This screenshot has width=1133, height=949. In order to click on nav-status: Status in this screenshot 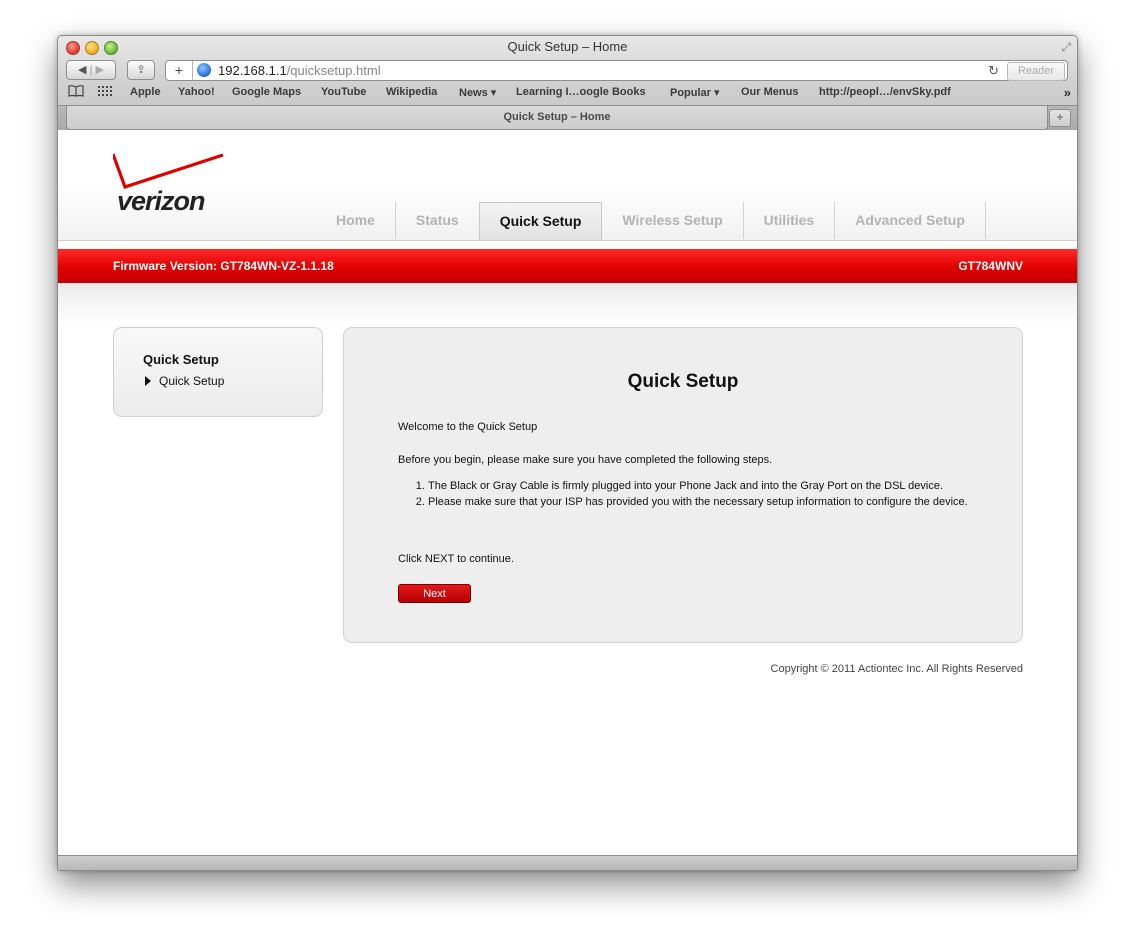, I will do `click(438, 220)`.